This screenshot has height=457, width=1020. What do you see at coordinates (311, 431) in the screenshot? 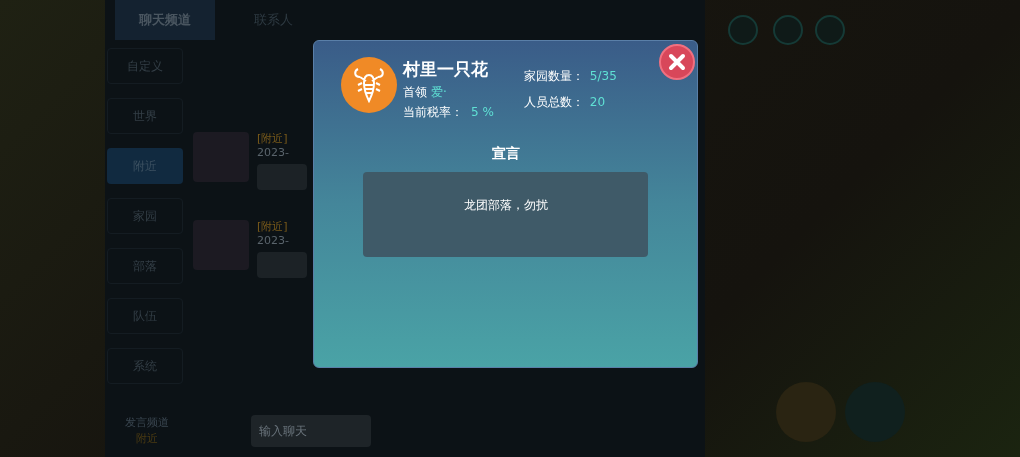
I see `chat-input-field: 输入聊天` at bounding box center [311, 431].